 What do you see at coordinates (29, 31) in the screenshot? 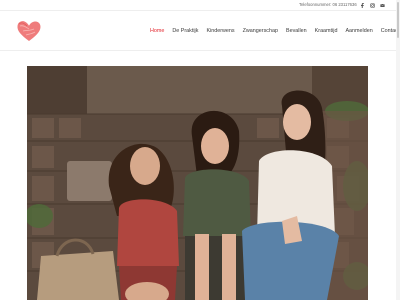
I see `heart-logo-icon` at bounding box center [29, 31].